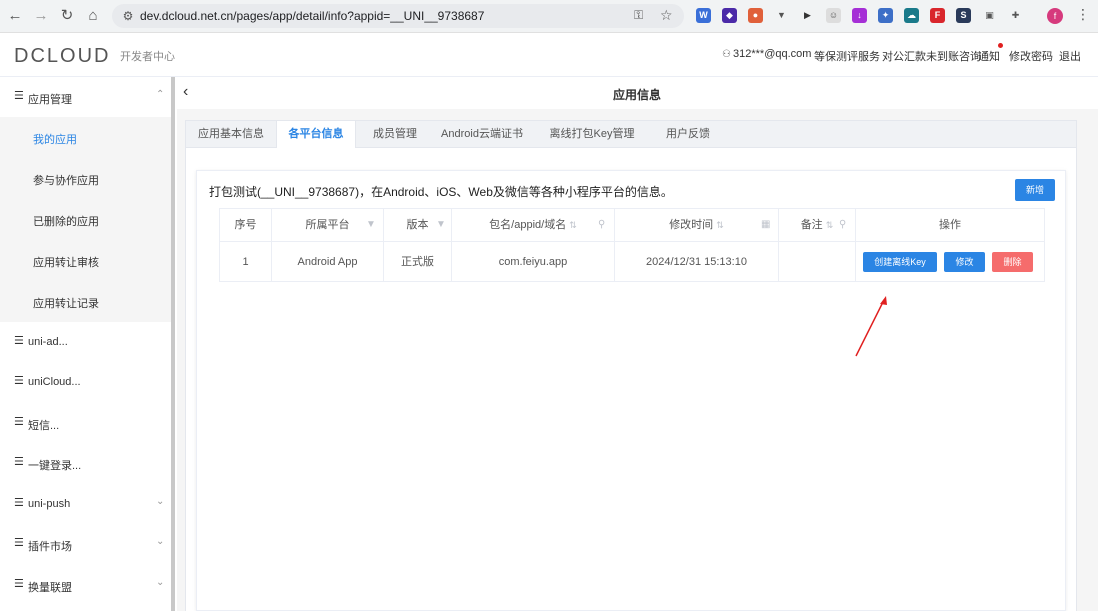 This screenshot has width=1098, height=611. Describe the element at coordinates (418, 262) in the screenshot. I see `cell-version: 正式版` at that location.